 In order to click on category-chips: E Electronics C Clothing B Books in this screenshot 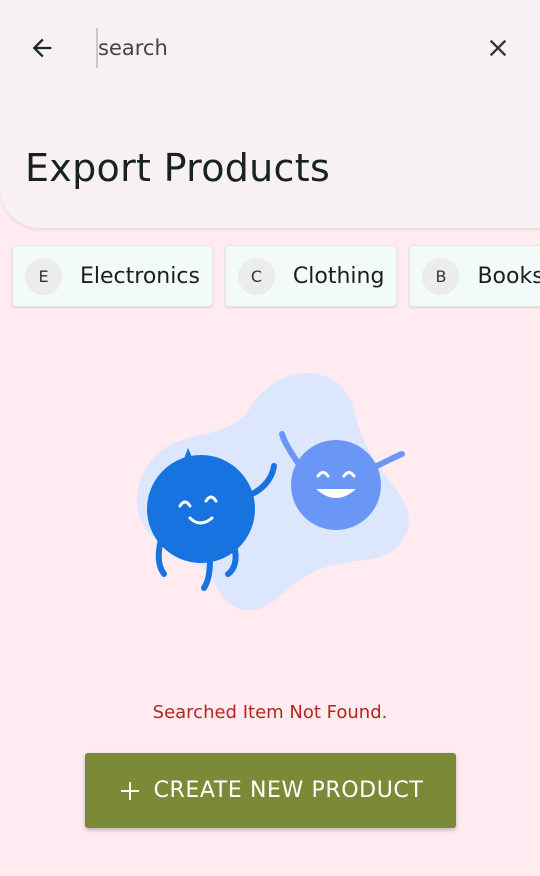, I will do `click(276, 276)`.